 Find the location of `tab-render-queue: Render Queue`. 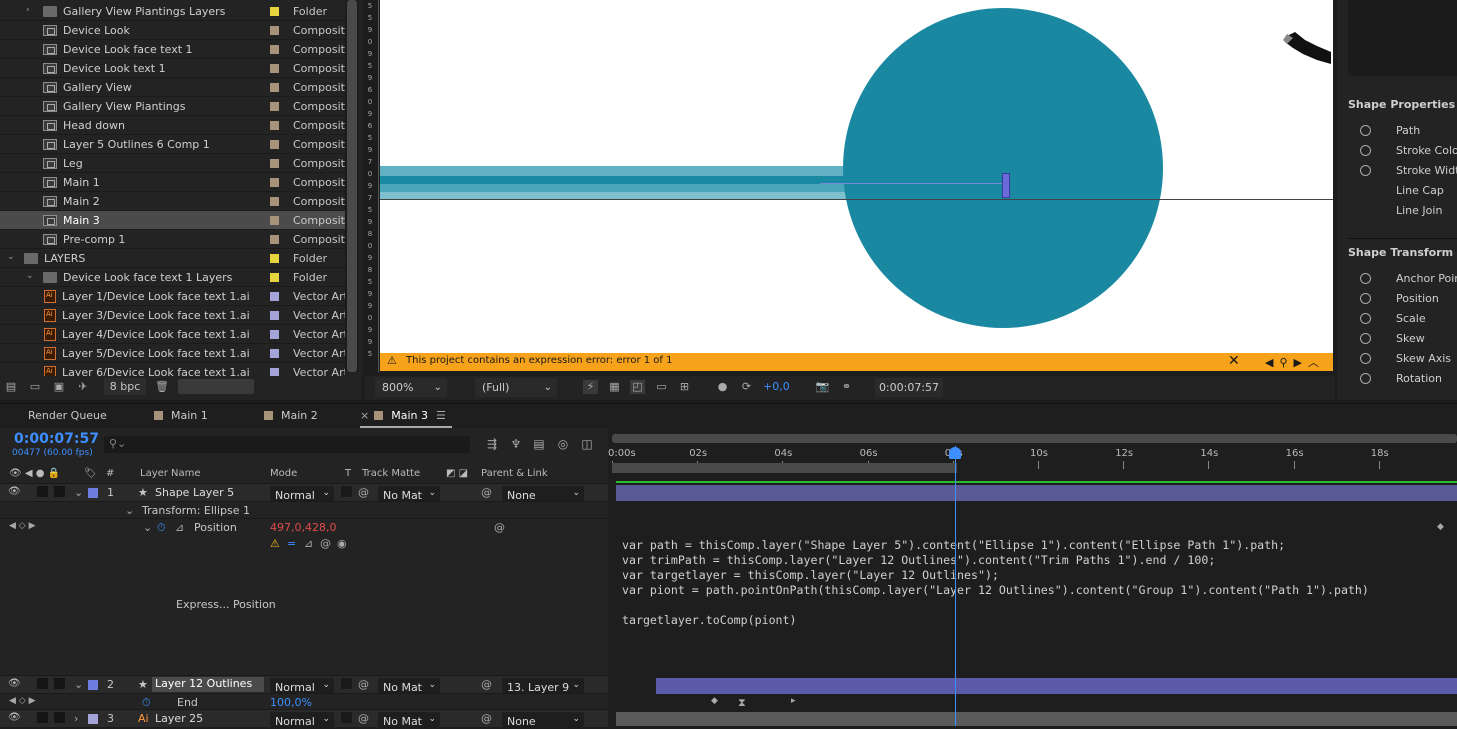

tab-render-queue: Render Queue is located at coordinates (67, 415).